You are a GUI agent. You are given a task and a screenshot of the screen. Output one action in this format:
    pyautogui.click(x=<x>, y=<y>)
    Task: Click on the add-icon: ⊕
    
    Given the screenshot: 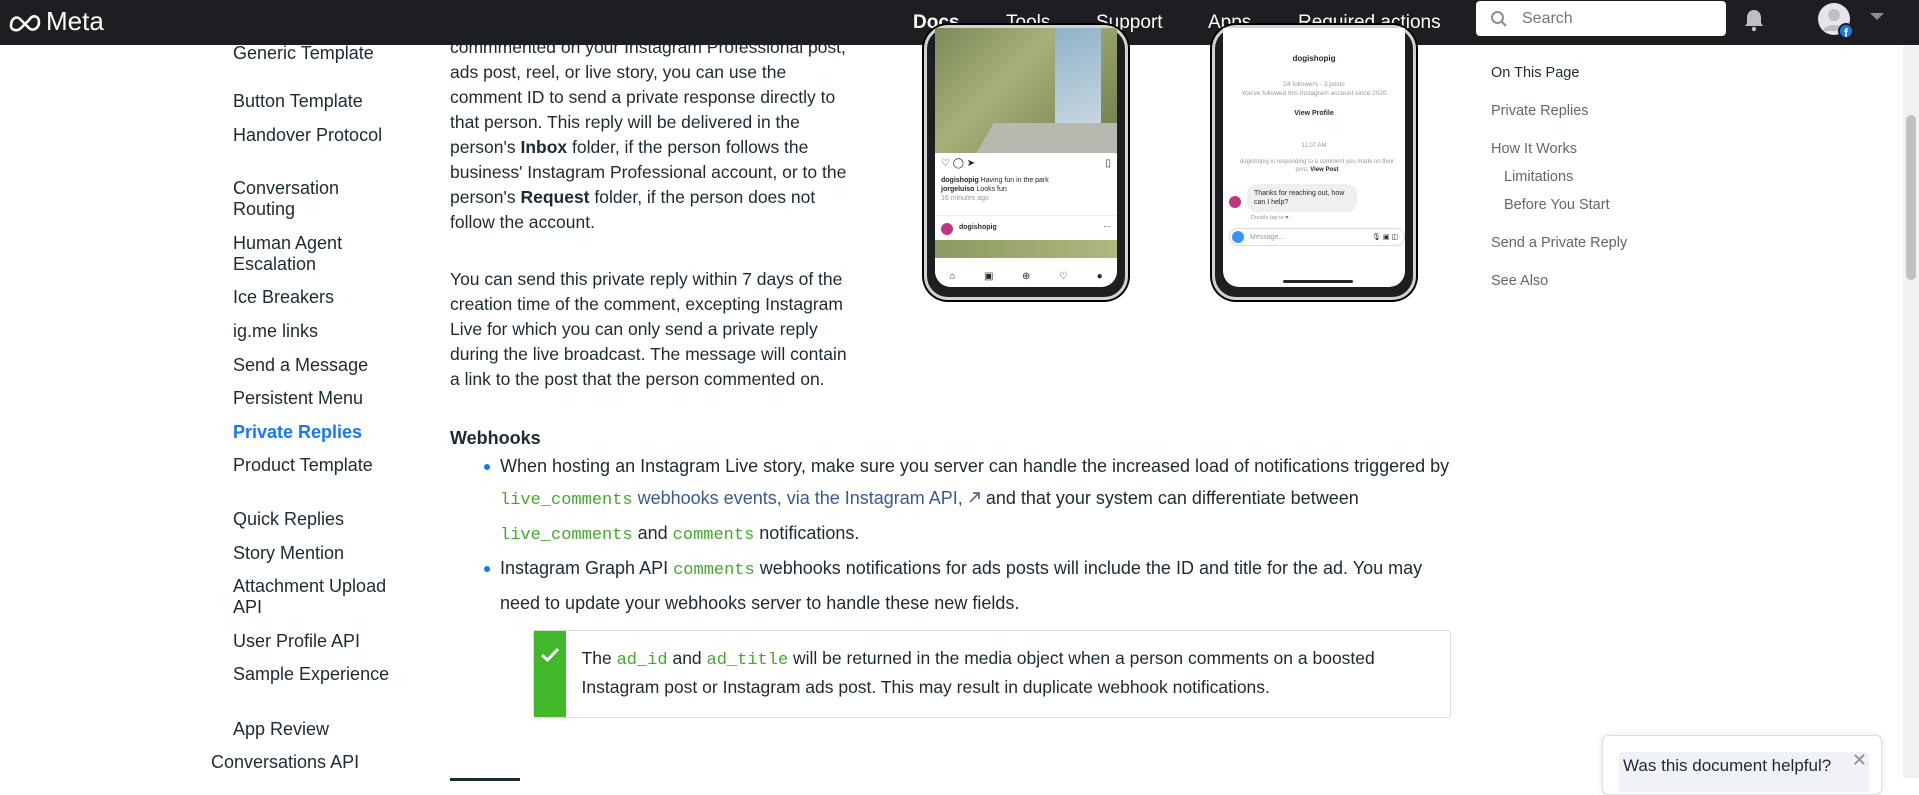 What is the action you would take?
    pyautogui.click(x=1026, y=276)
    